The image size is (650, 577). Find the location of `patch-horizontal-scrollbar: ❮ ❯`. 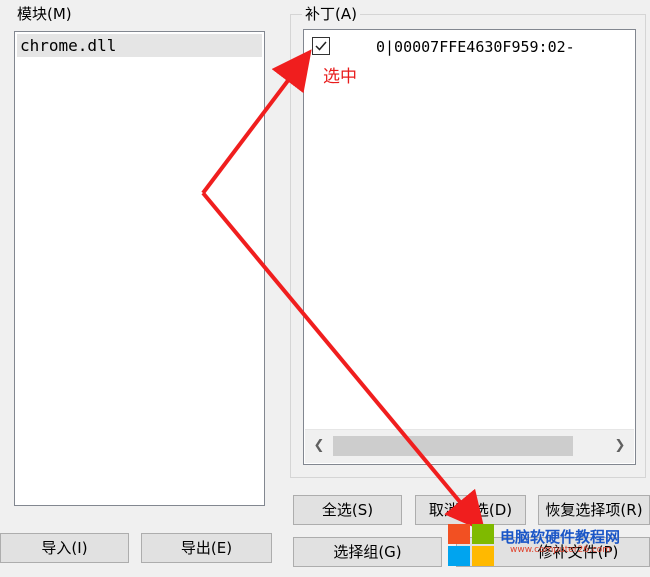

patch-horizontal-scrollbar: ❮ ❯ is located at coordinates (469, 446).